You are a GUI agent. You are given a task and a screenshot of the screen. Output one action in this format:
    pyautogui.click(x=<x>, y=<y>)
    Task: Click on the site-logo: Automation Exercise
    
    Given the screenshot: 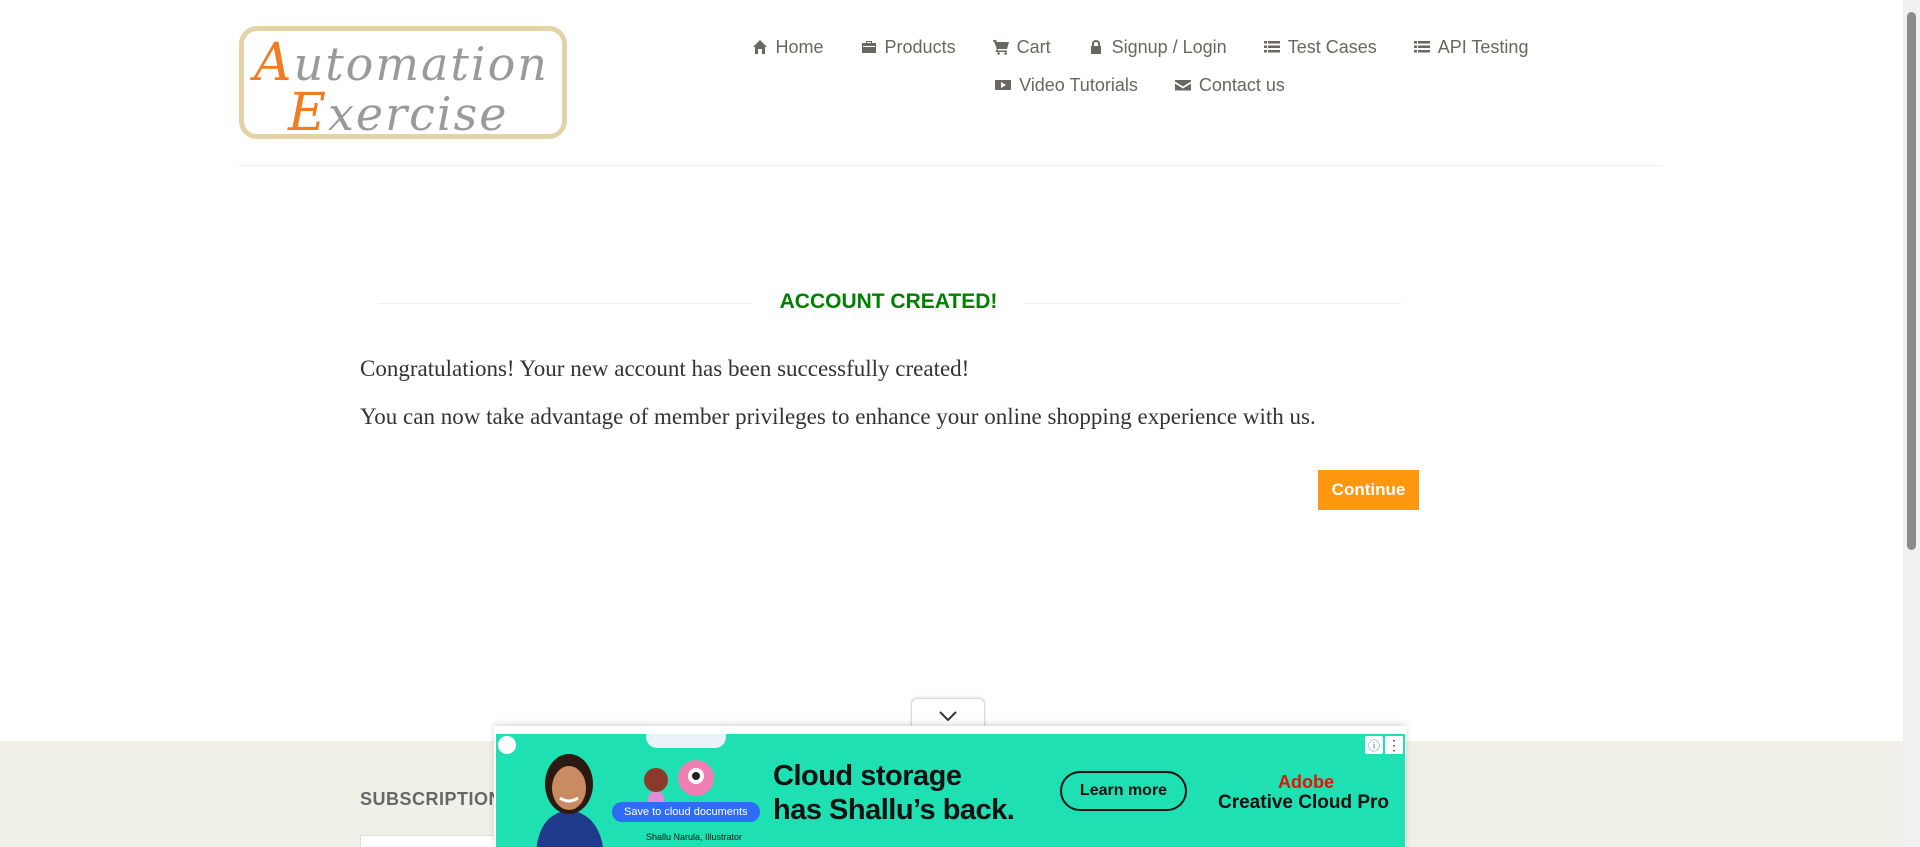 What is the action you would take?
    pyautogui.click(x=403, y=84)
    